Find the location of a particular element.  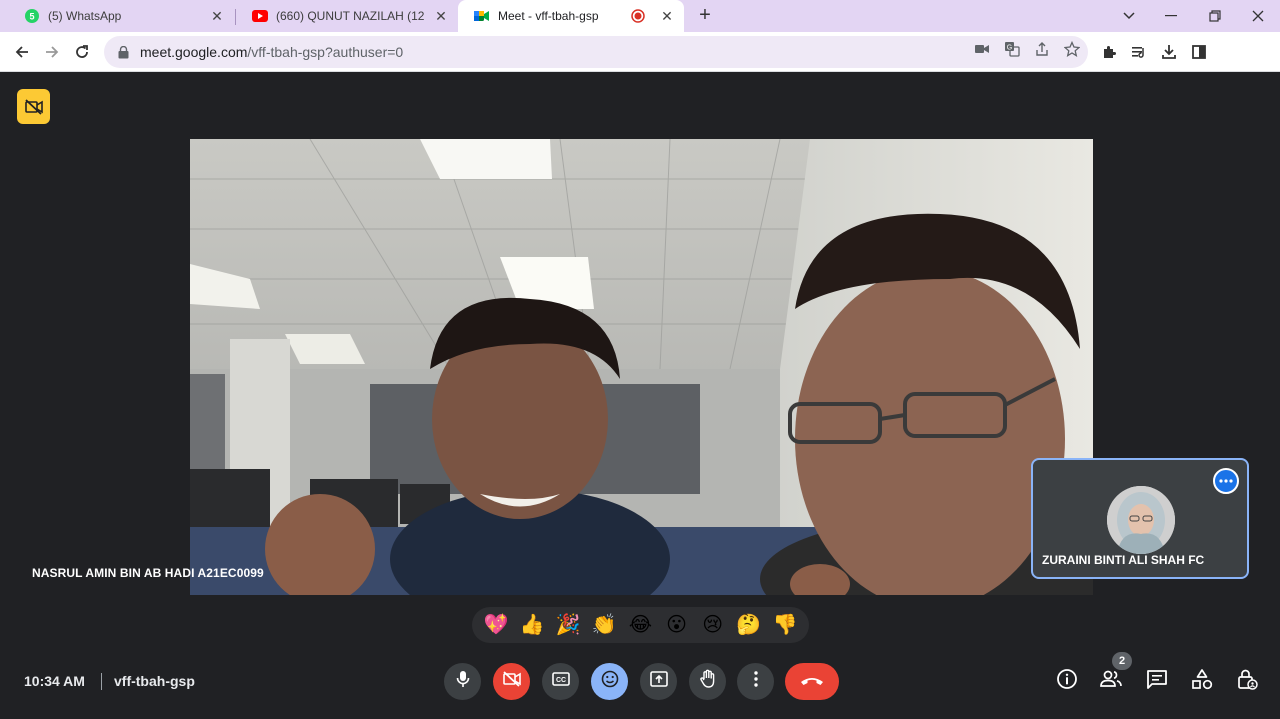

reactions-bar: 💖 👍 🎉 👏 😂 😮 😢 🤔 👎 is located at coordinates (640, 625).